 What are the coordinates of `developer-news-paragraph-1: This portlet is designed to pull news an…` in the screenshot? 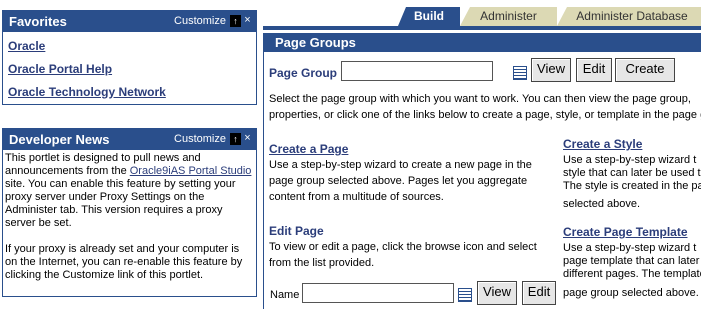 It's located at (128, 190).